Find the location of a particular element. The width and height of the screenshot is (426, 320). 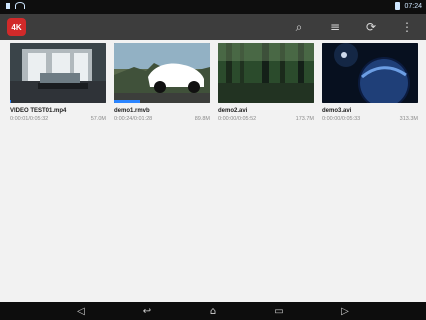

progress-bar is located at coordinates (127, 101).